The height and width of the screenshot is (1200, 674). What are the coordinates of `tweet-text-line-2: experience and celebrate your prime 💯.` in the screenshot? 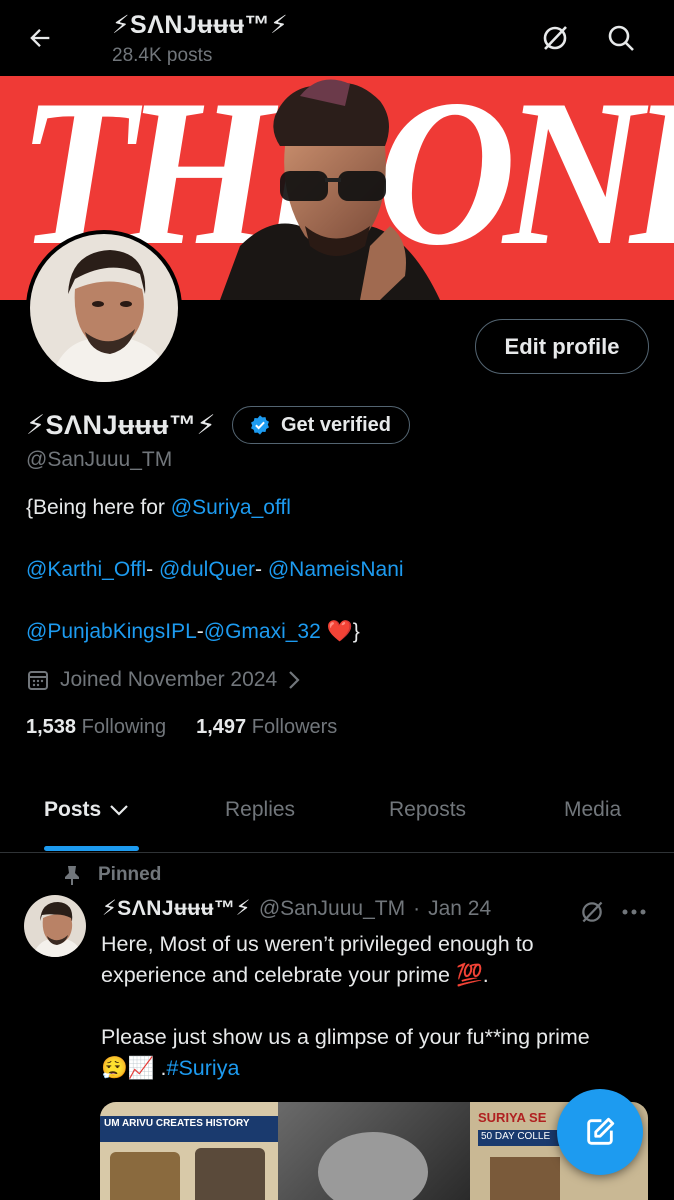 It's located at (295, 975).